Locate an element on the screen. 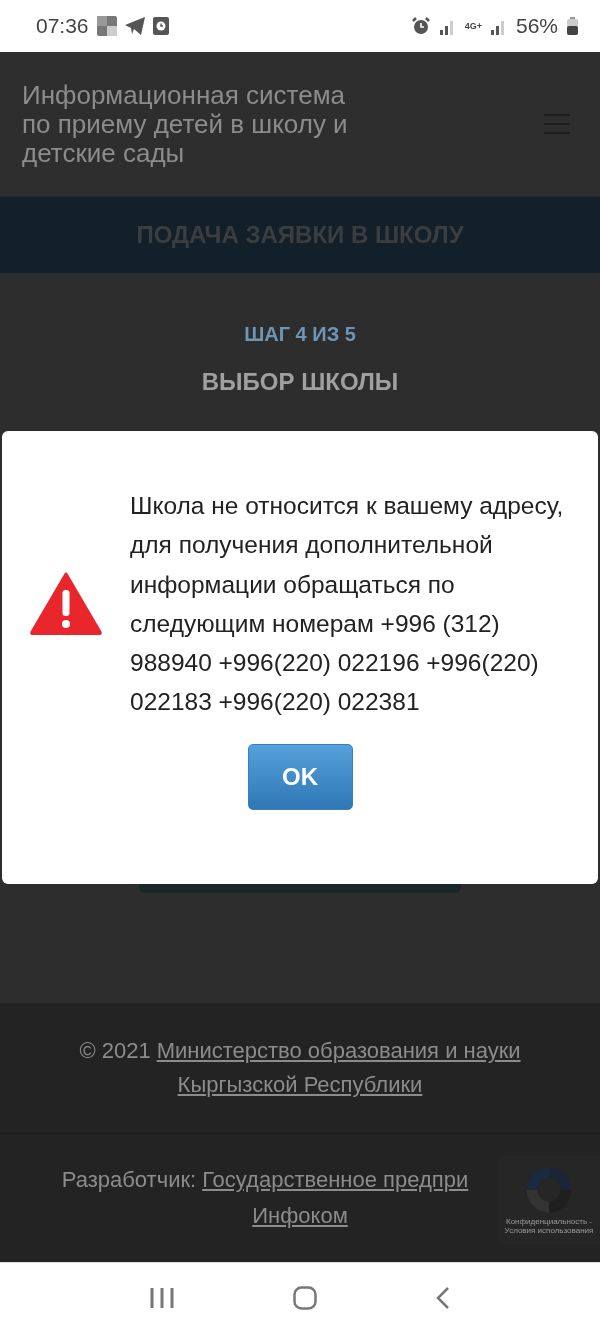 Image resolution: width=600 pixels, height=1332 pixels. battery-percent: 56% is located at coordinates (536, 26).